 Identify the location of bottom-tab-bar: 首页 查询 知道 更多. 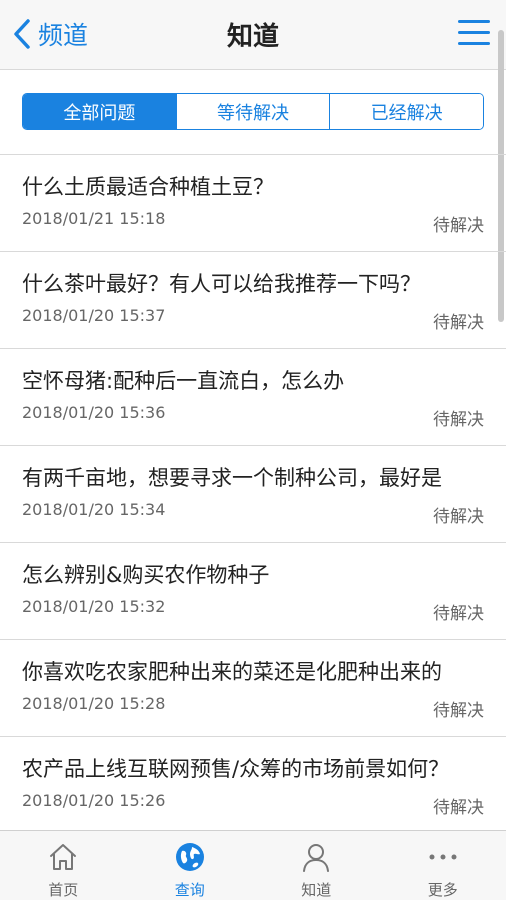
(253, 865).